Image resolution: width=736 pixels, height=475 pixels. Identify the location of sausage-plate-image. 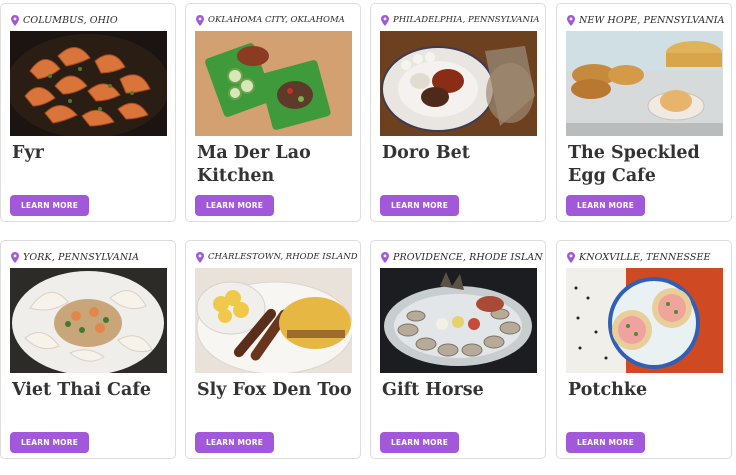
(273, 83).